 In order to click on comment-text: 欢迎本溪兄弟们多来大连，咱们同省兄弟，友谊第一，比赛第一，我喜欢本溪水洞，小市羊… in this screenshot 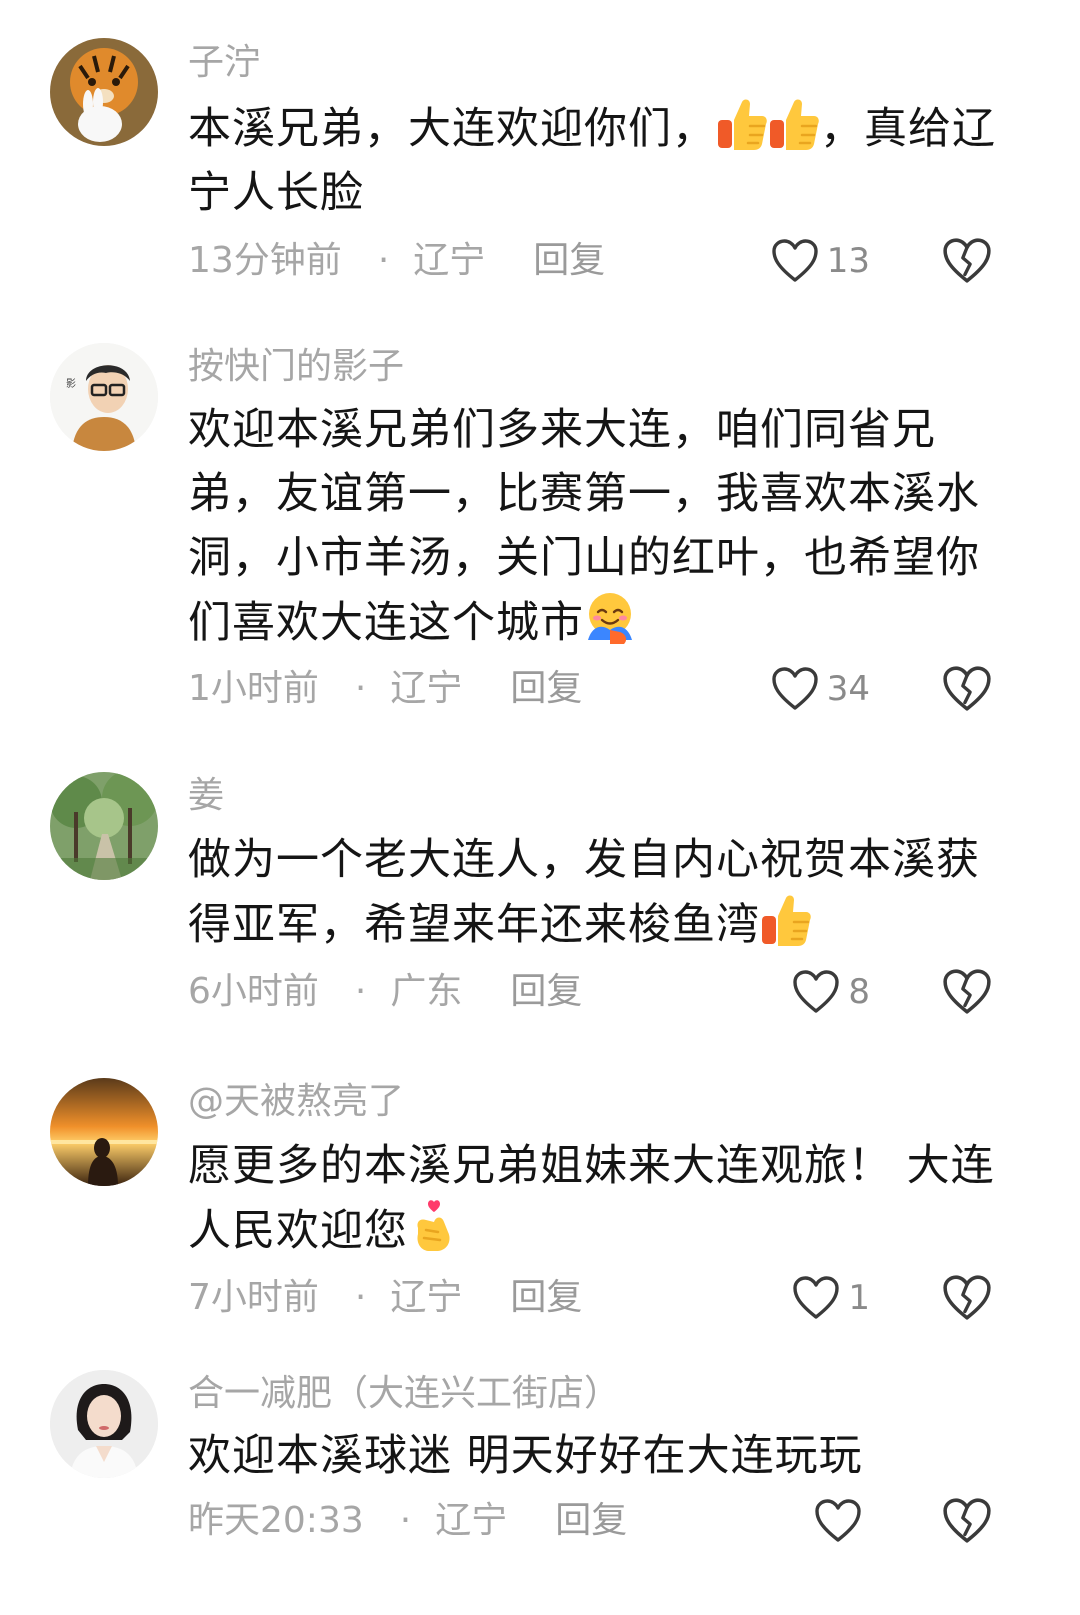, I will do `click(584, 526)`.